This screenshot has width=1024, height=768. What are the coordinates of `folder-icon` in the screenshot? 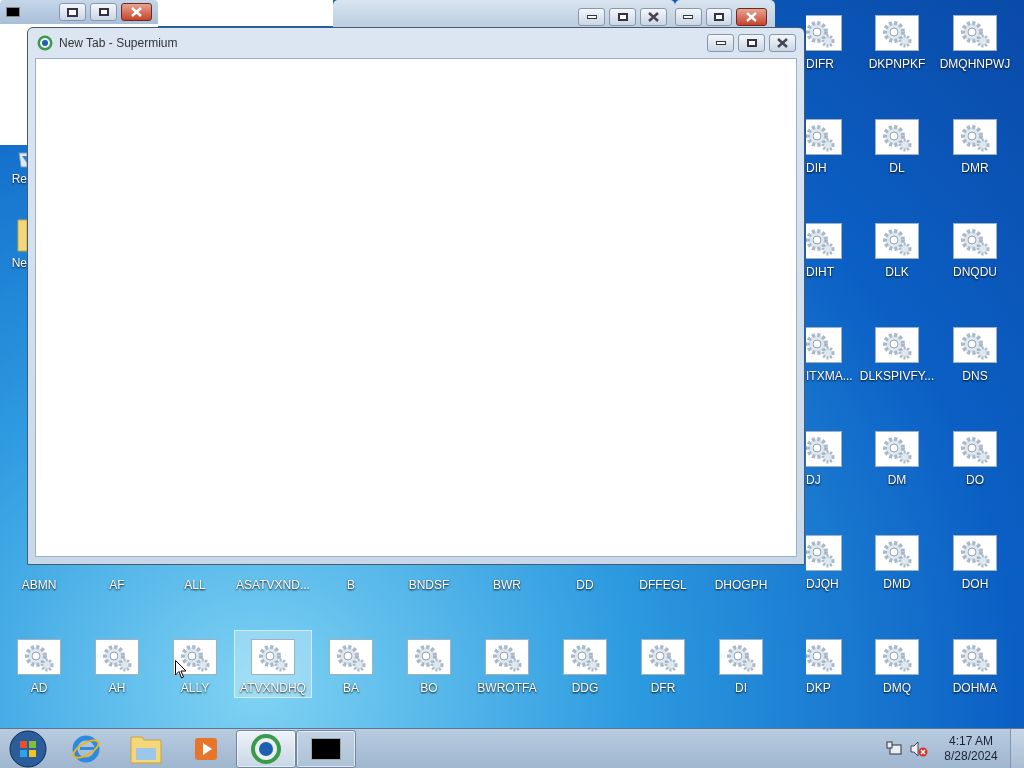 It's located at (146, 748).